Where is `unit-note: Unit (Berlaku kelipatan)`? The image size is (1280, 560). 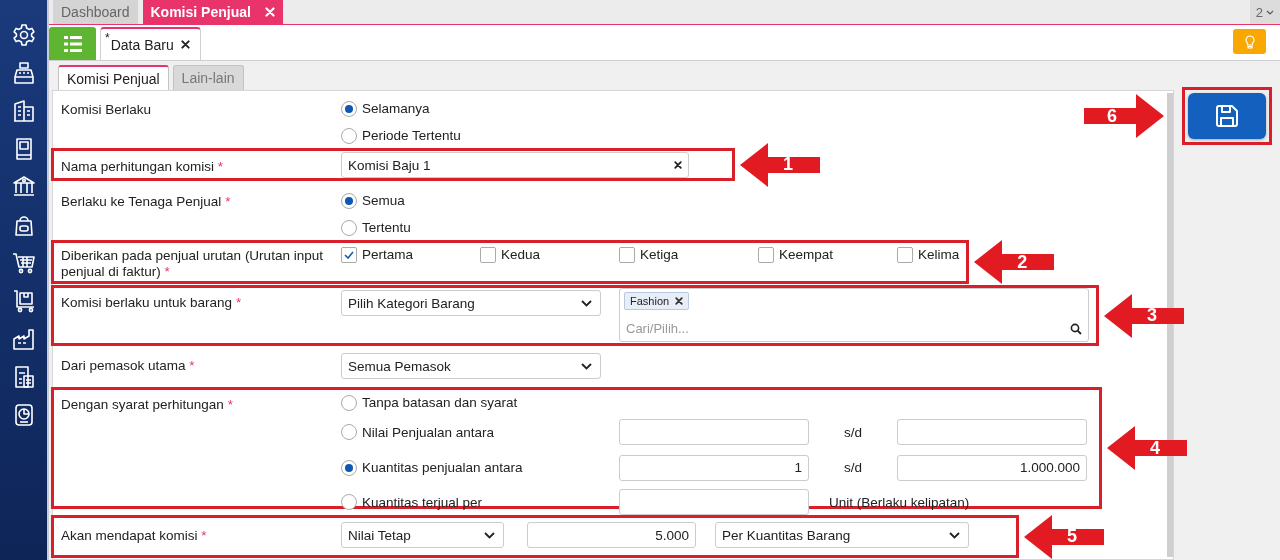 unit-note: Unit (Berlaku kelipatan) is located at coordinates (899, 502).